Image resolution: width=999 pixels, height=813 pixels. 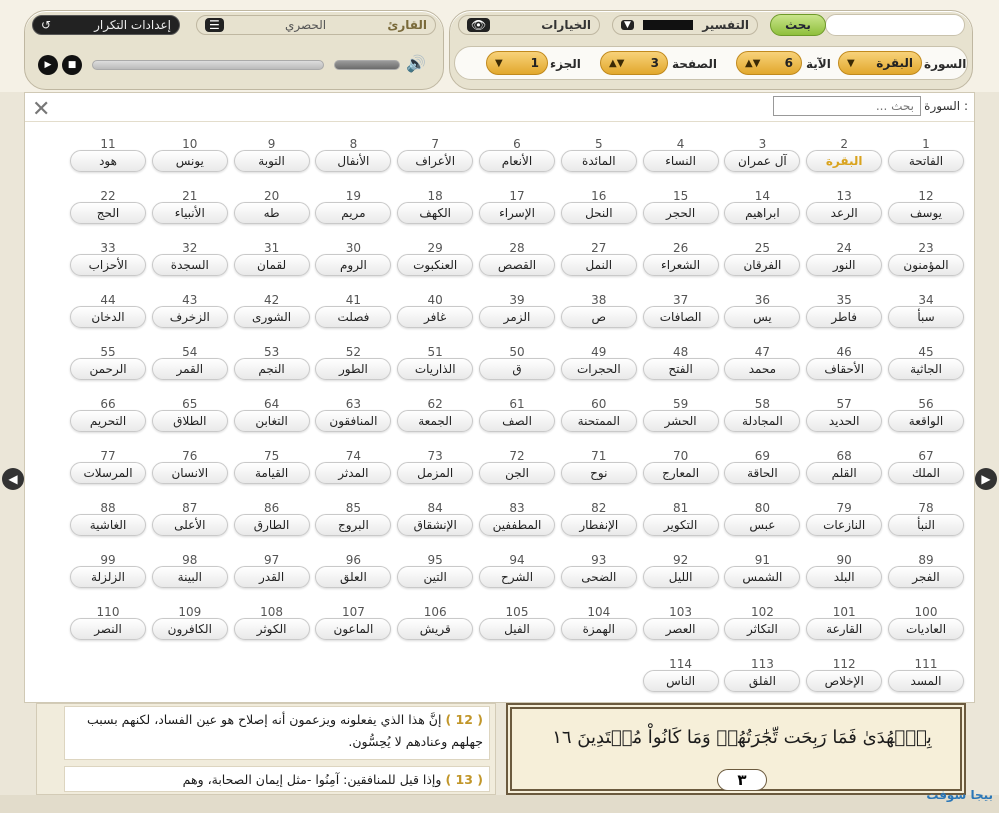 What do you see at coordinates (598, 421) in the screenshot?
I see `sura-button: الممتحنة` at bounding box center [598, 421].